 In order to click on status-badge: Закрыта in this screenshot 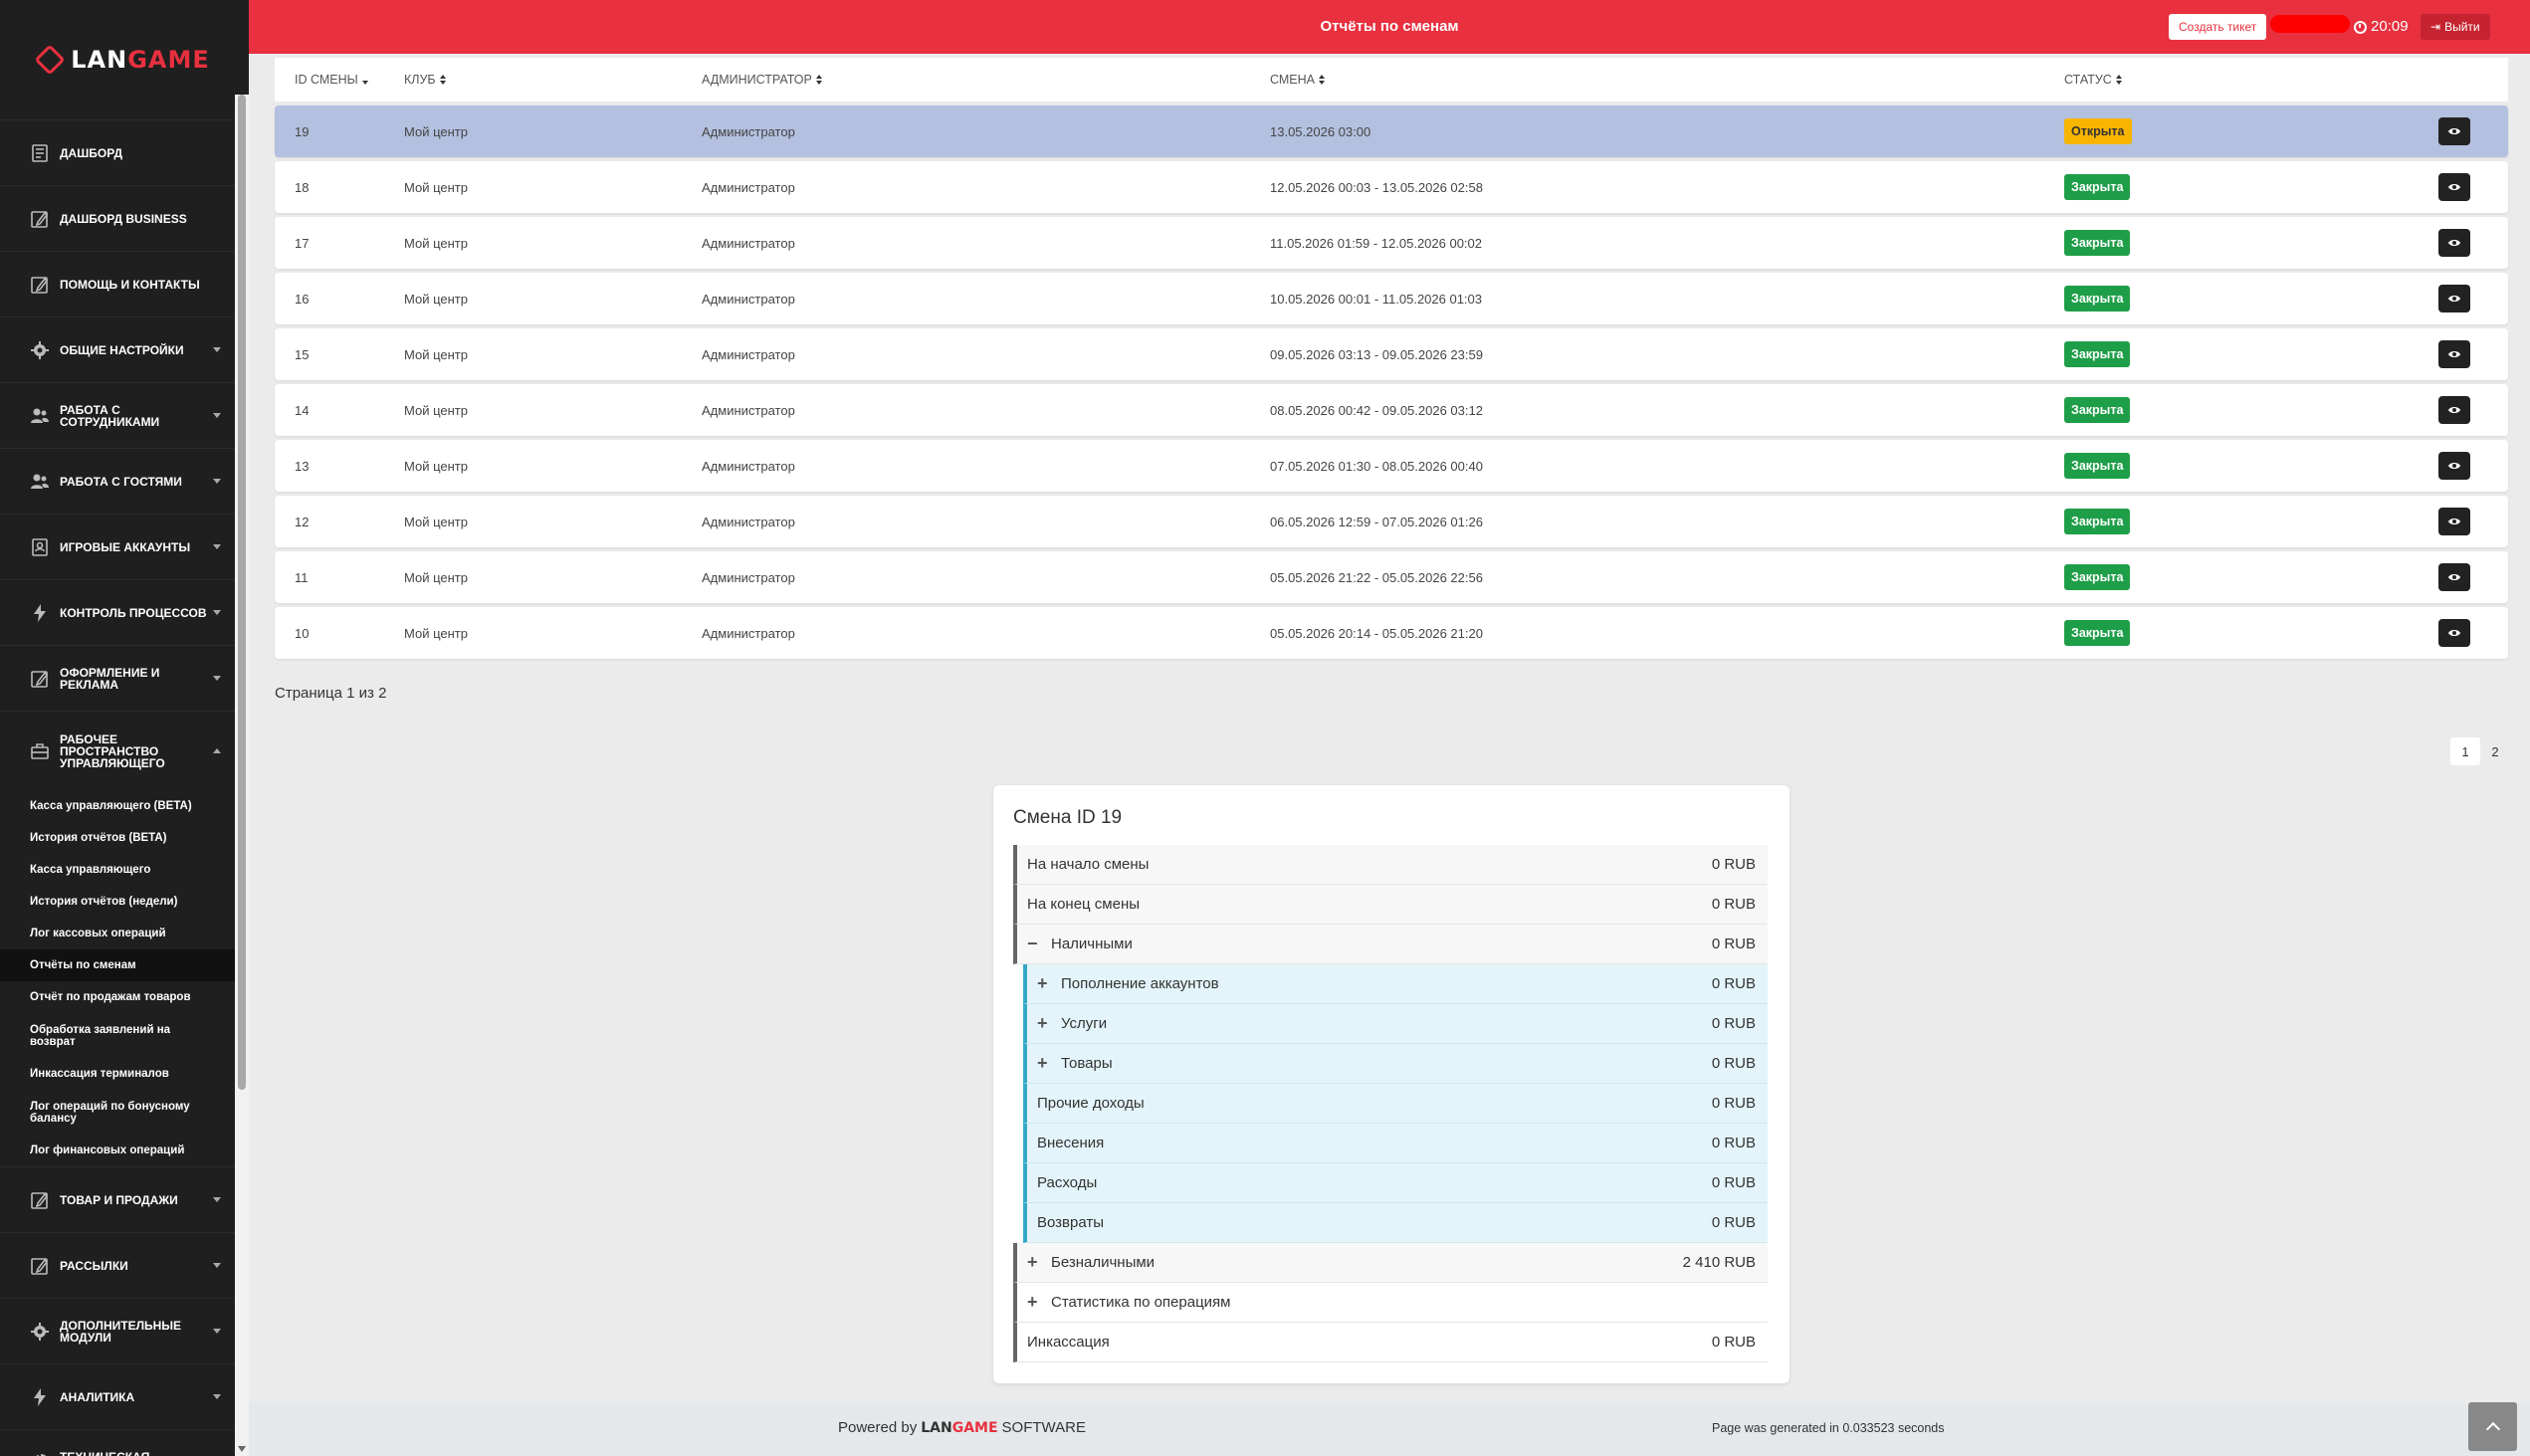, I will do `click(2097, 521)`.